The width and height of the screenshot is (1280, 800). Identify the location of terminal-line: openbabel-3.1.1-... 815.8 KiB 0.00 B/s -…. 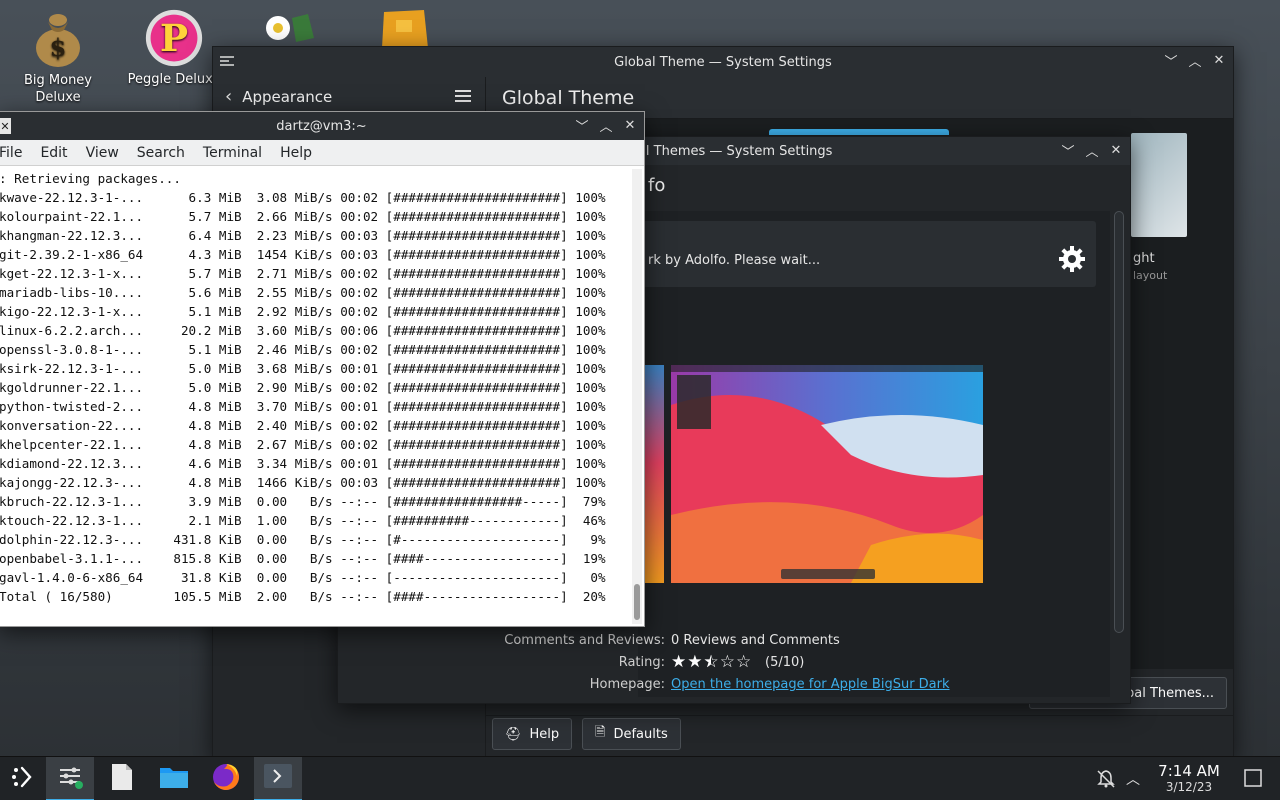
(303, 558).